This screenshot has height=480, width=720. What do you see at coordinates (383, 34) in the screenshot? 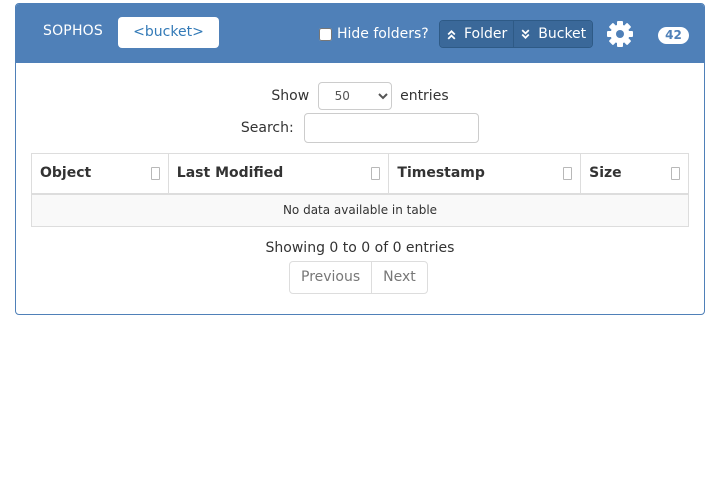
I see `hide-folders-label: Hide folders?` at bounding box center [383, 34].